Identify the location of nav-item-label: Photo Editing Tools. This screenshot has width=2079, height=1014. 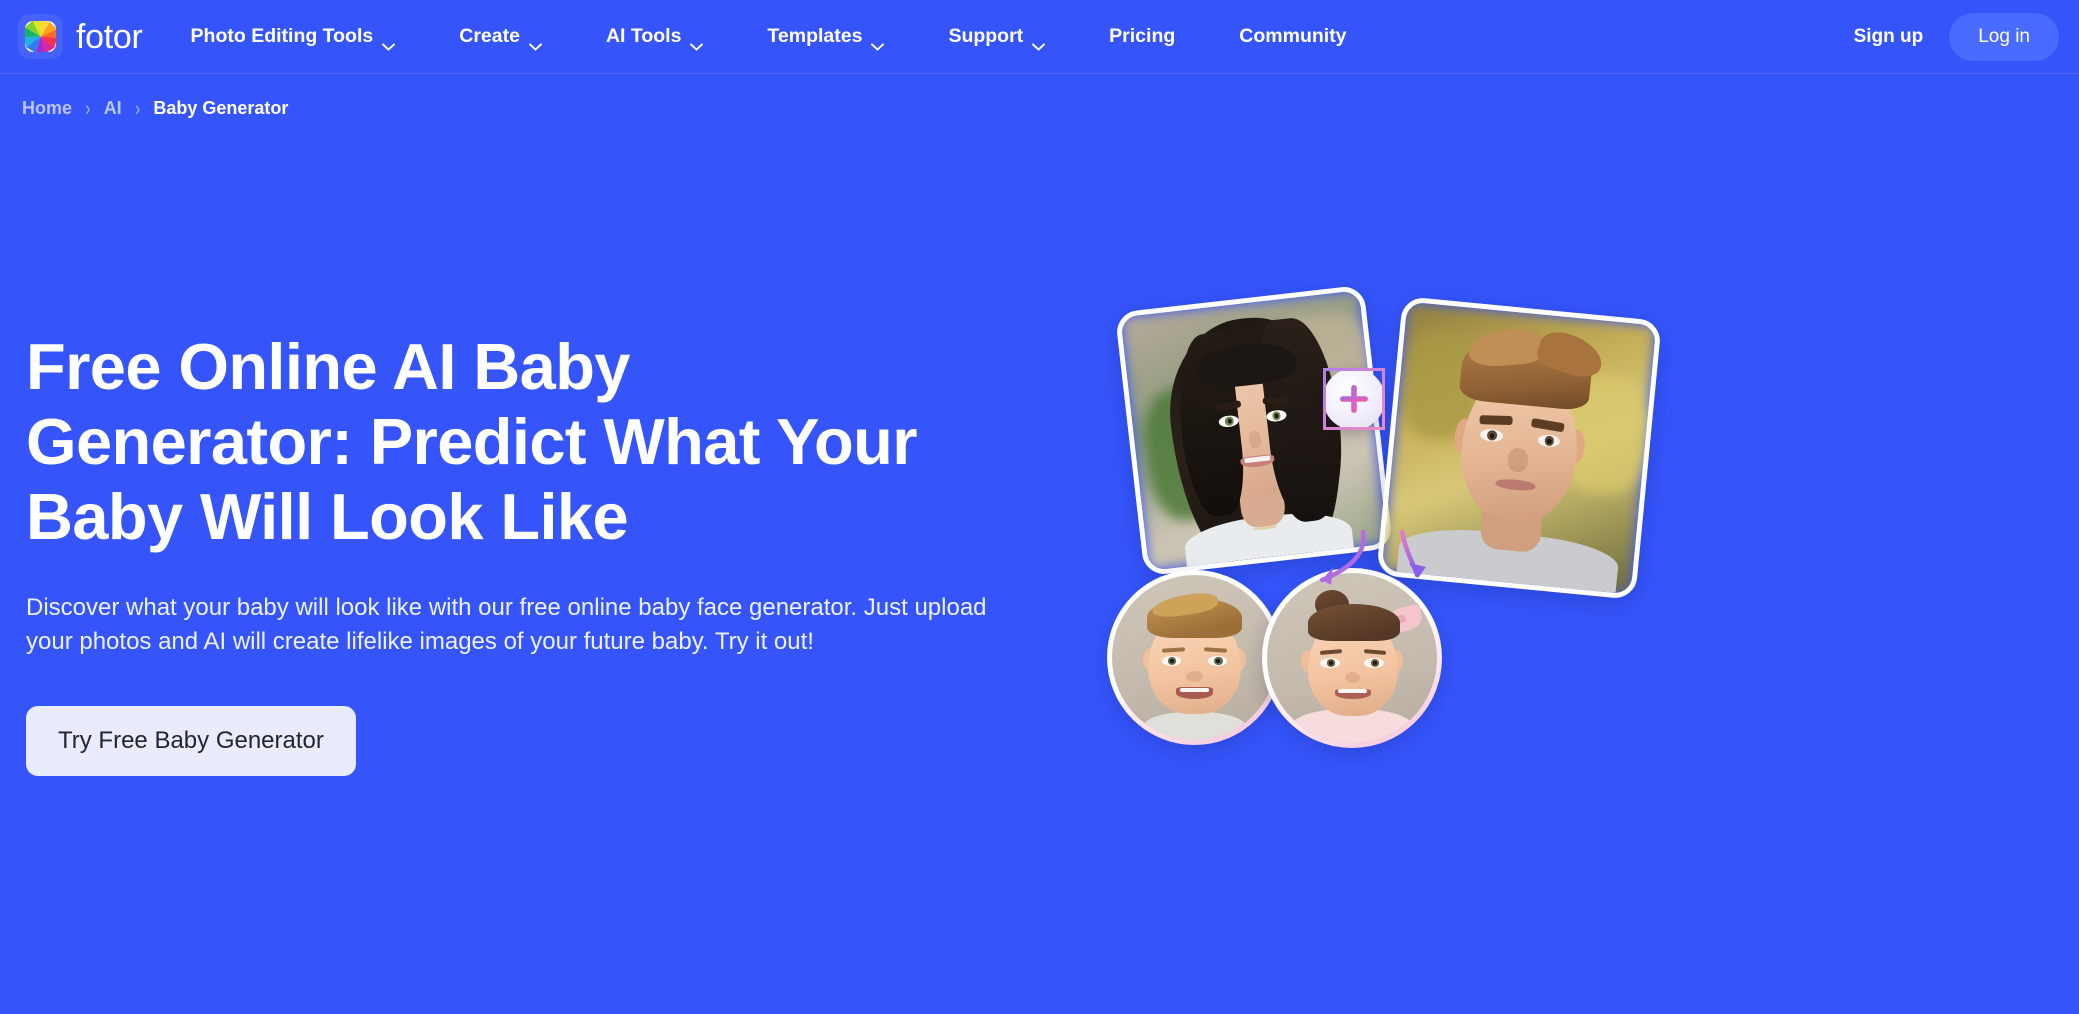
(282, 36).